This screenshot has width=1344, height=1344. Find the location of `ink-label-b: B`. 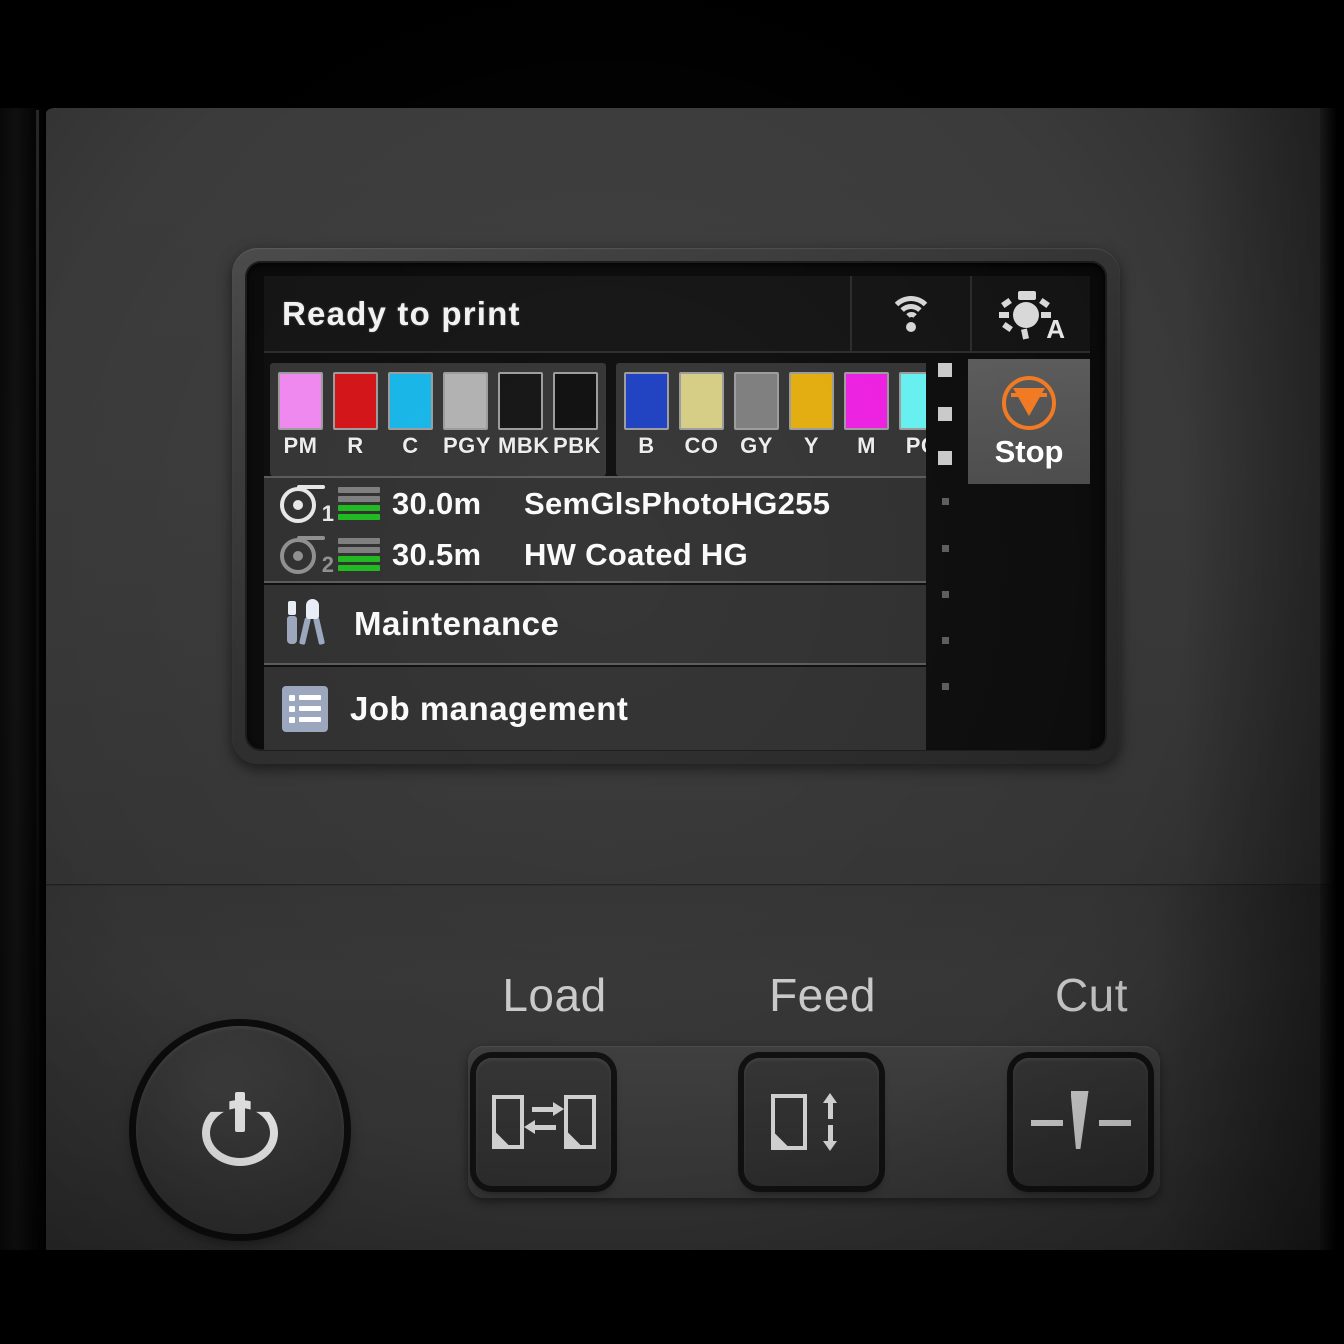

ink-label-b: B is located at coordinates (646, 445).